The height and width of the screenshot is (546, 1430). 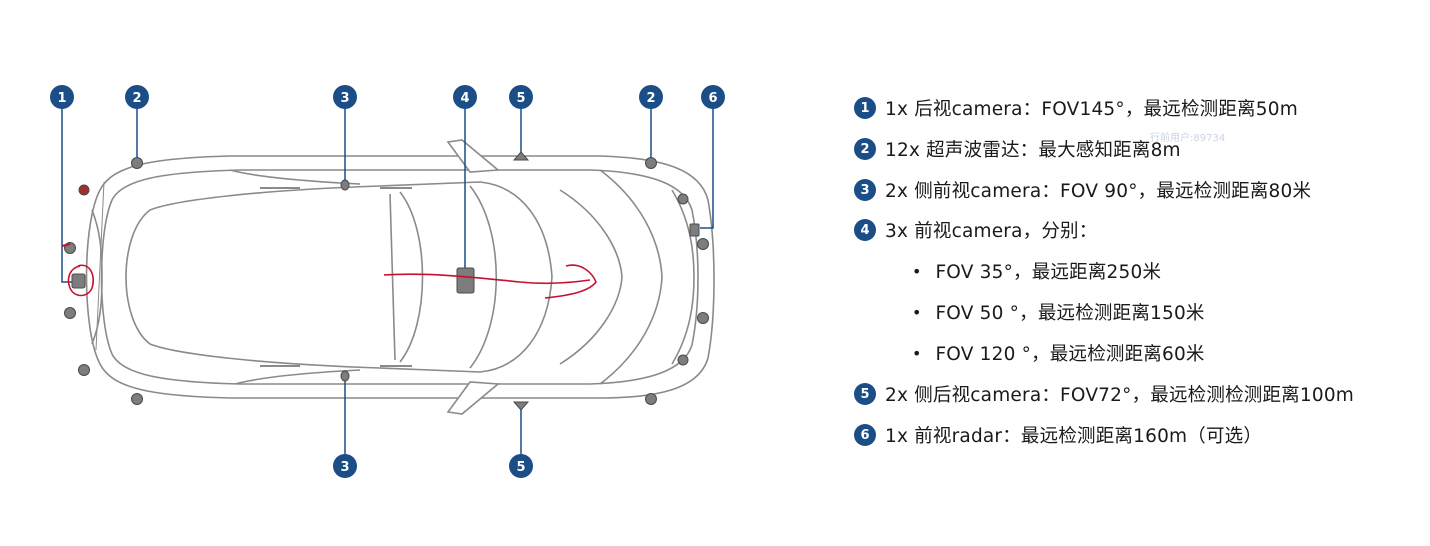 I want to click on callout-4: 4, so click(x=465, y=97).